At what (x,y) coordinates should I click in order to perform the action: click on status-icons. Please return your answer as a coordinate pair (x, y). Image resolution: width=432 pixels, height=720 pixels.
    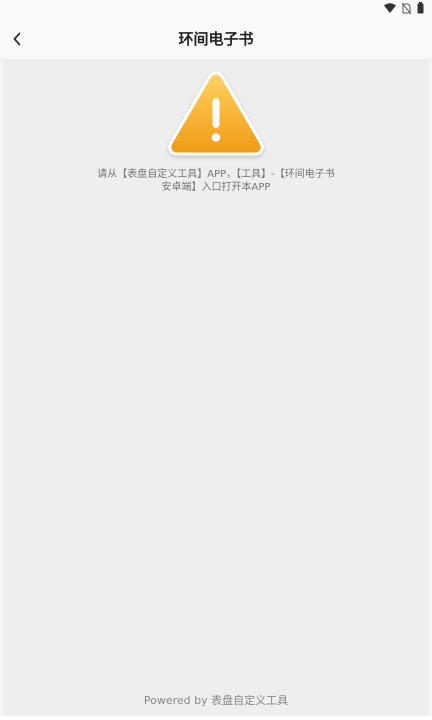
    Looking at the image, I should click on (404, 8).